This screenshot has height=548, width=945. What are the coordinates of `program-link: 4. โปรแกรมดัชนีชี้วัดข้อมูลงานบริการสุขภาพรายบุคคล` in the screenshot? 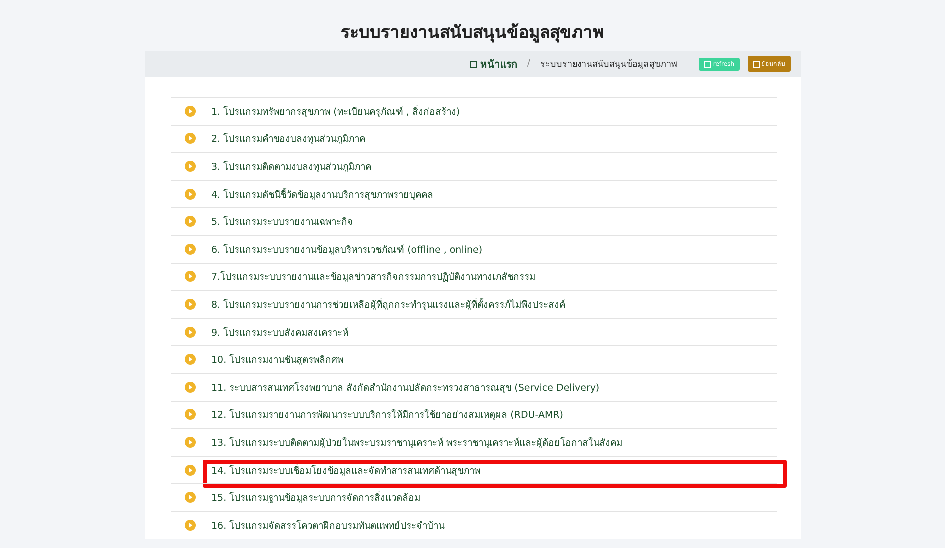 It's located at (323, 194).